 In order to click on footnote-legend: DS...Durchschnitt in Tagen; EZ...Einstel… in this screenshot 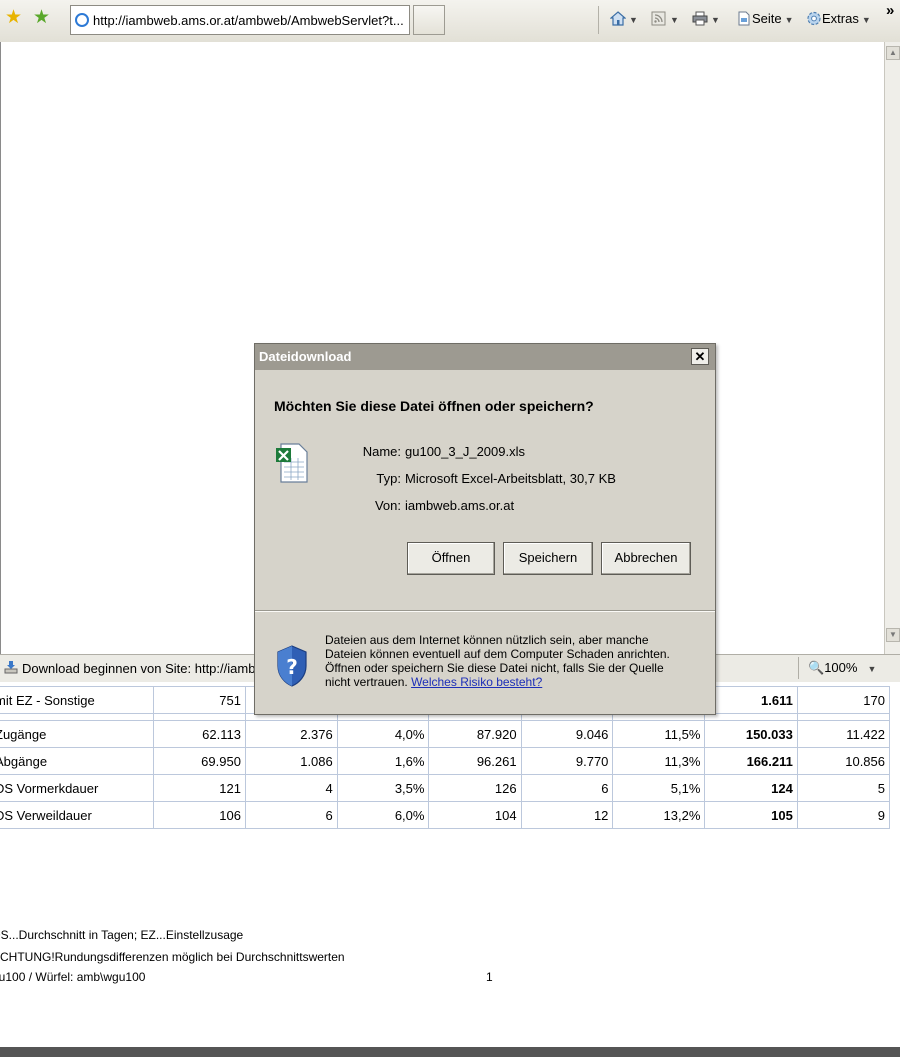, I will do `click(122, 935)`.